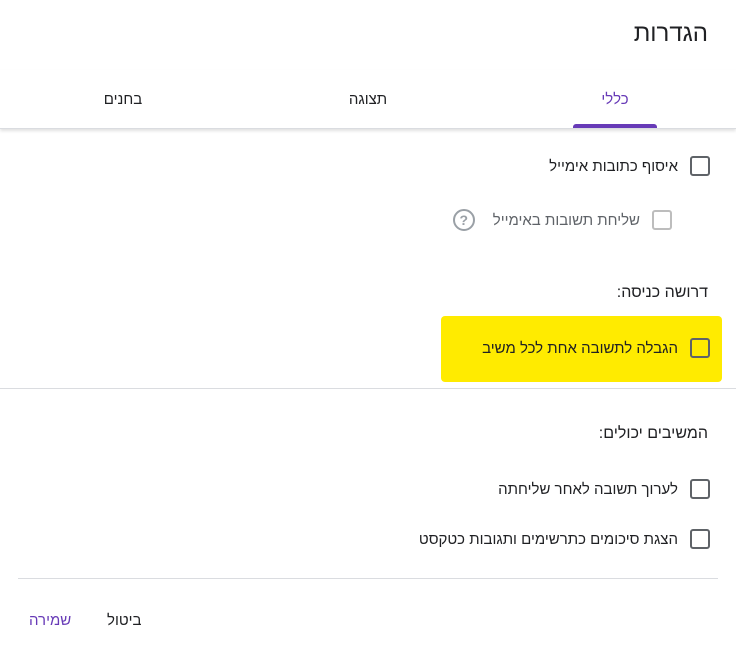 The width and height of the screenshot is (736, 658). I want to click on tab-presentation: תצוגה, so click(368, 99).